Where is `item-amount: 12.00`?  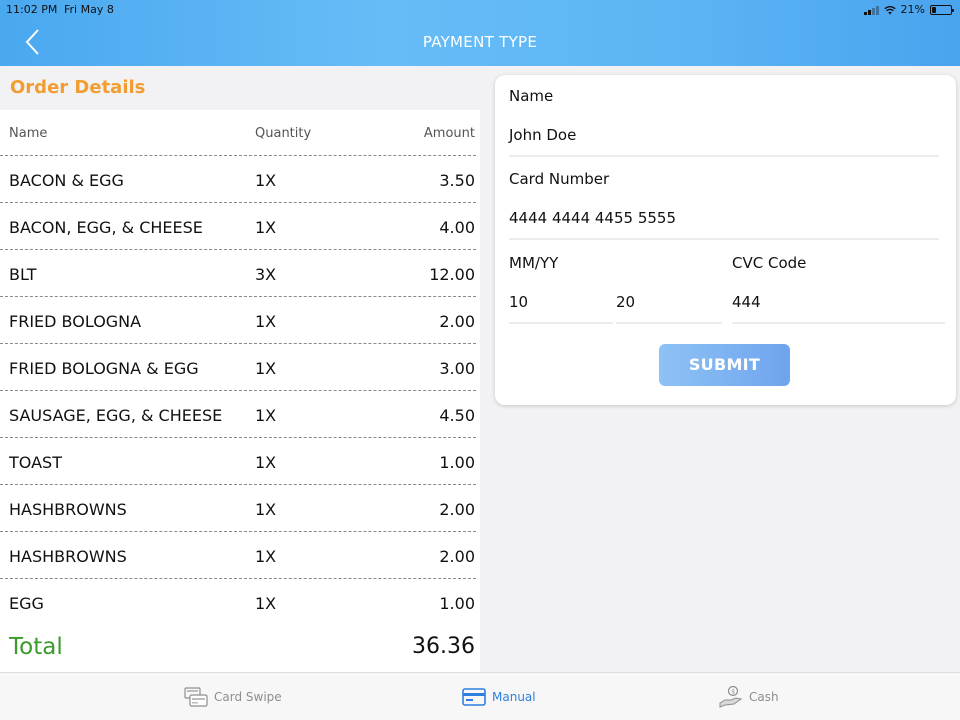
item-amount: 12.00 is located at coordinates (452, 274).